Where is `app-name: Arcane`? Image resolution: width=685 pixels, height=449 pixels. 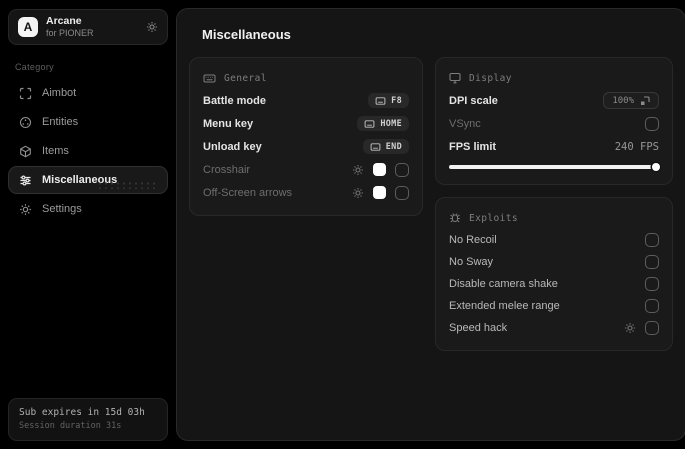 app-name: Arcane is located at coordinates (64, 20).